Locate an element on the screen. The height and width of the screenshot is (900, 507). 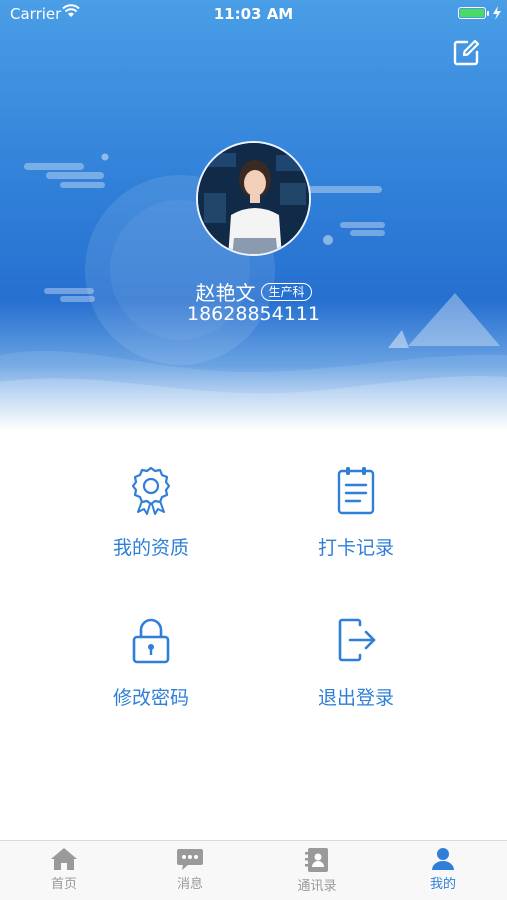
menu-change-password: 修改密码 is located at coordinates (151, 662).